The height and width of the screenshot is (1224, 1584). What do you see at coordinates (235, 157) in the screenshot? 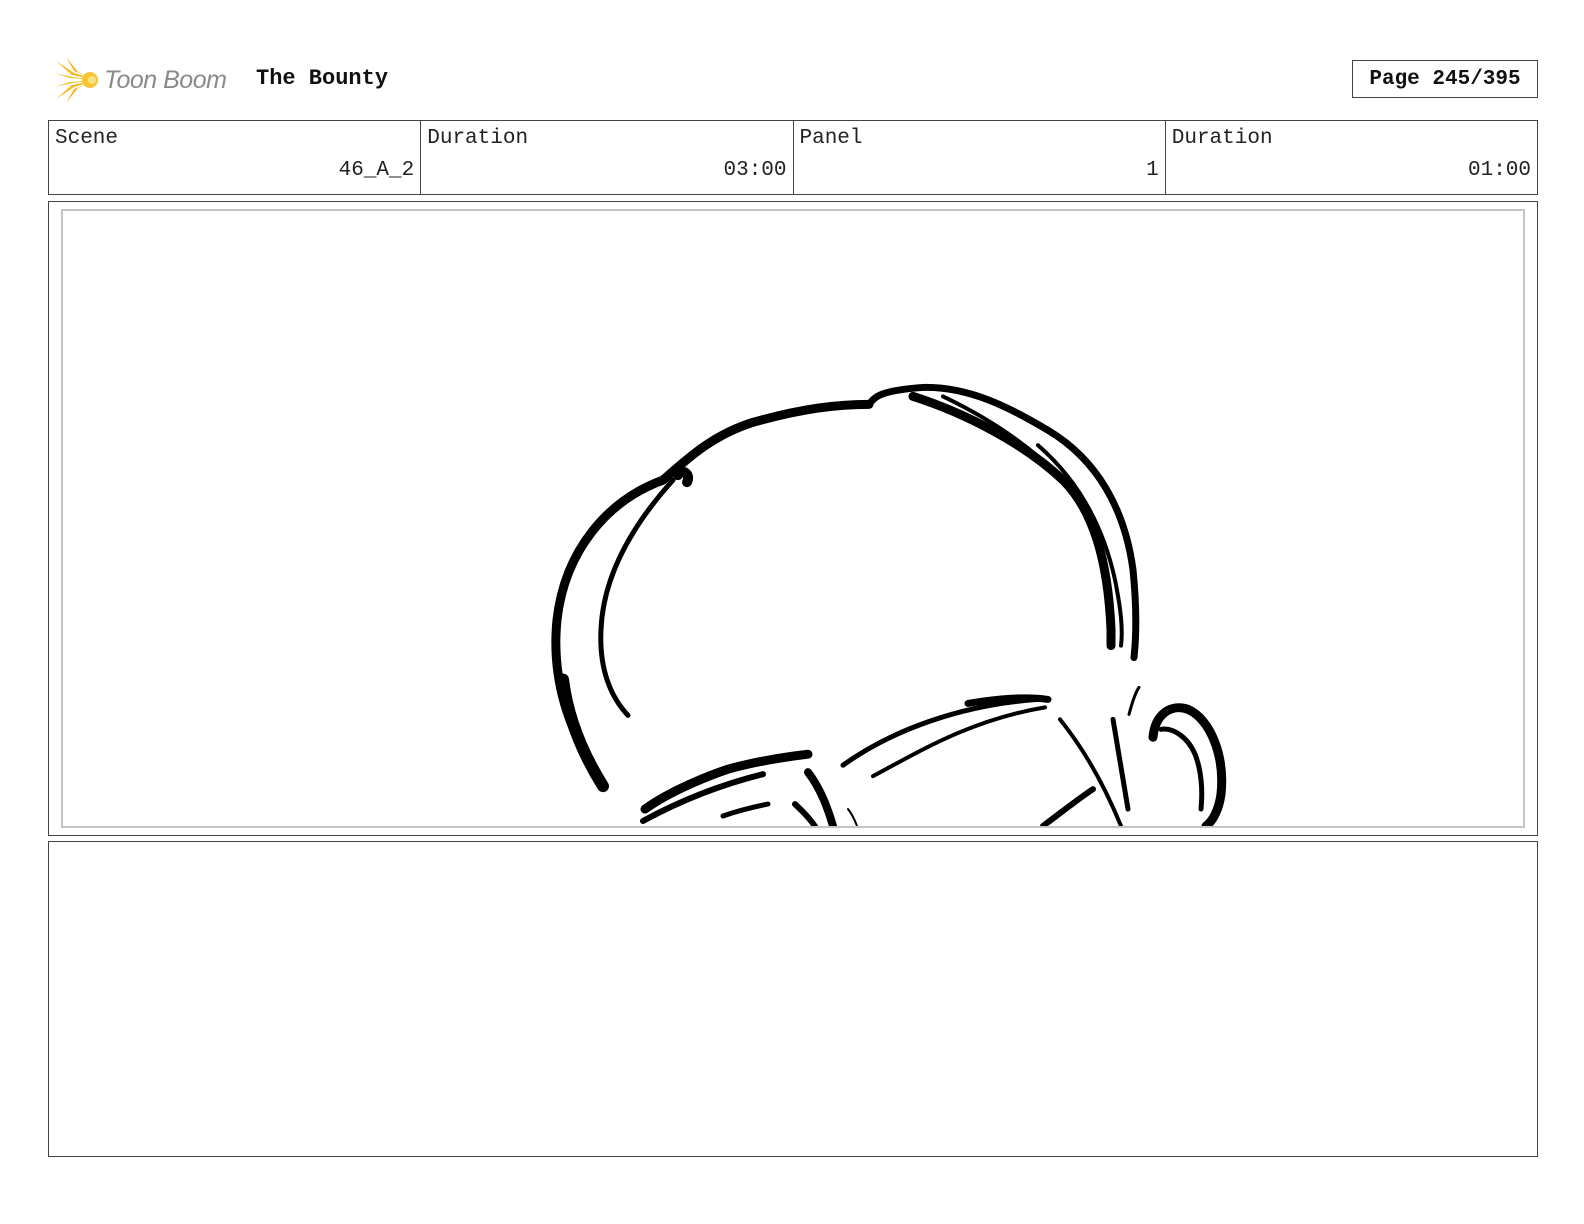
I see `scene-cell: Scene 46_A_2` at bounding box center [235, 157].